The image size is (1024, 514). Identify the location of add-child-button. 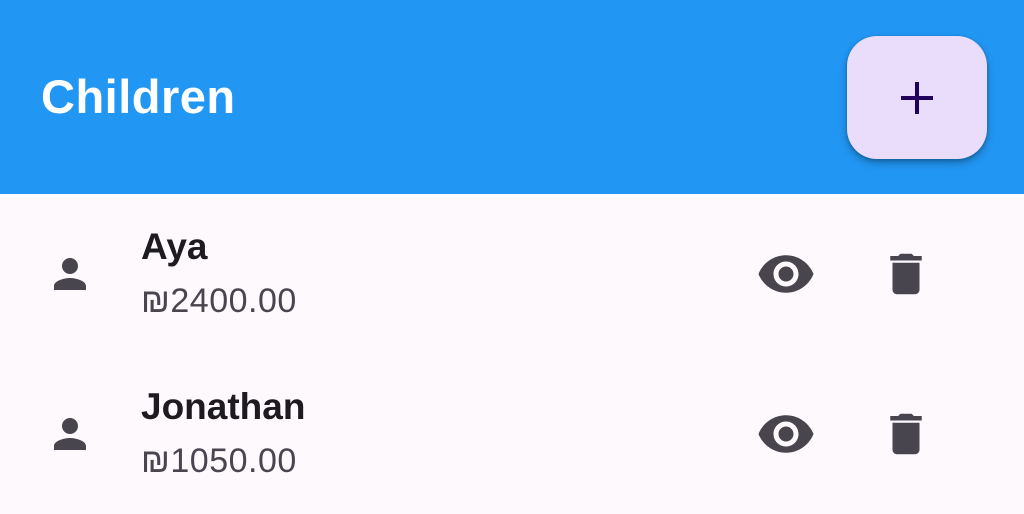
(917, 97).